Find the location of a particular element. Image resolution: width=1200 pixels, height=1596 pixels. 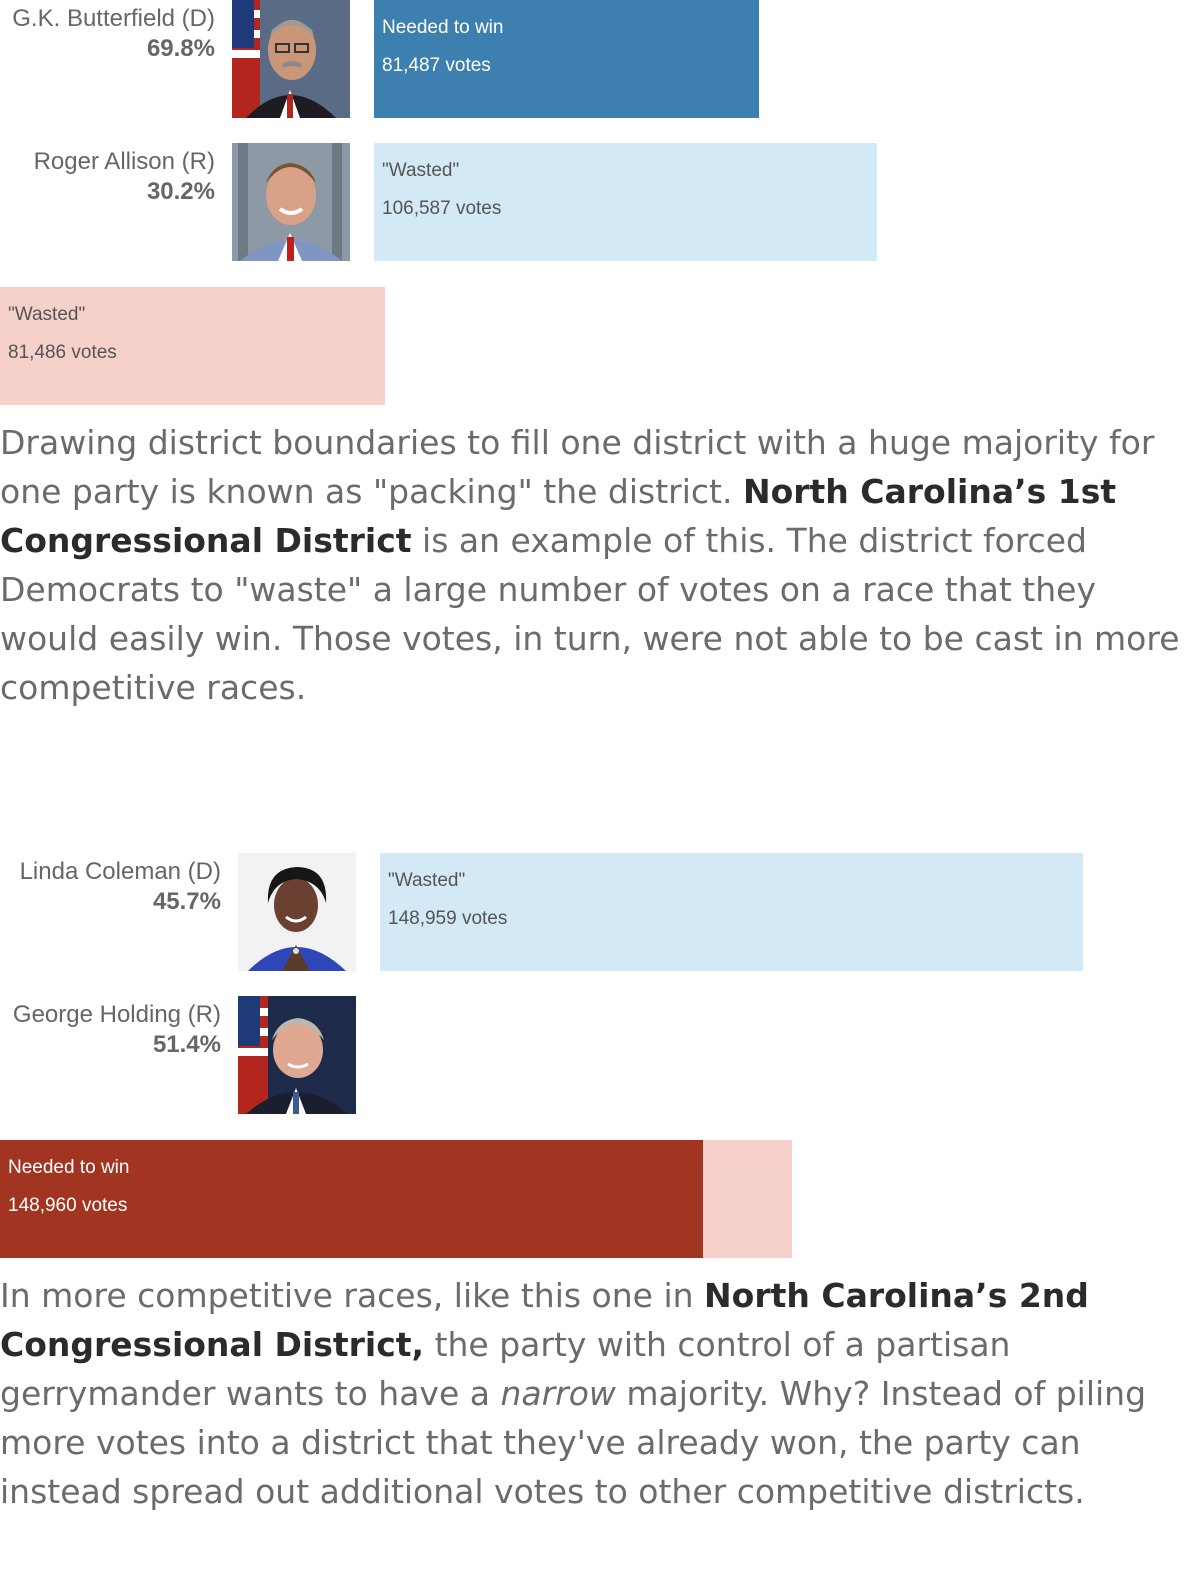

candidate-photo-coleman is located at coordinates (297, 912).